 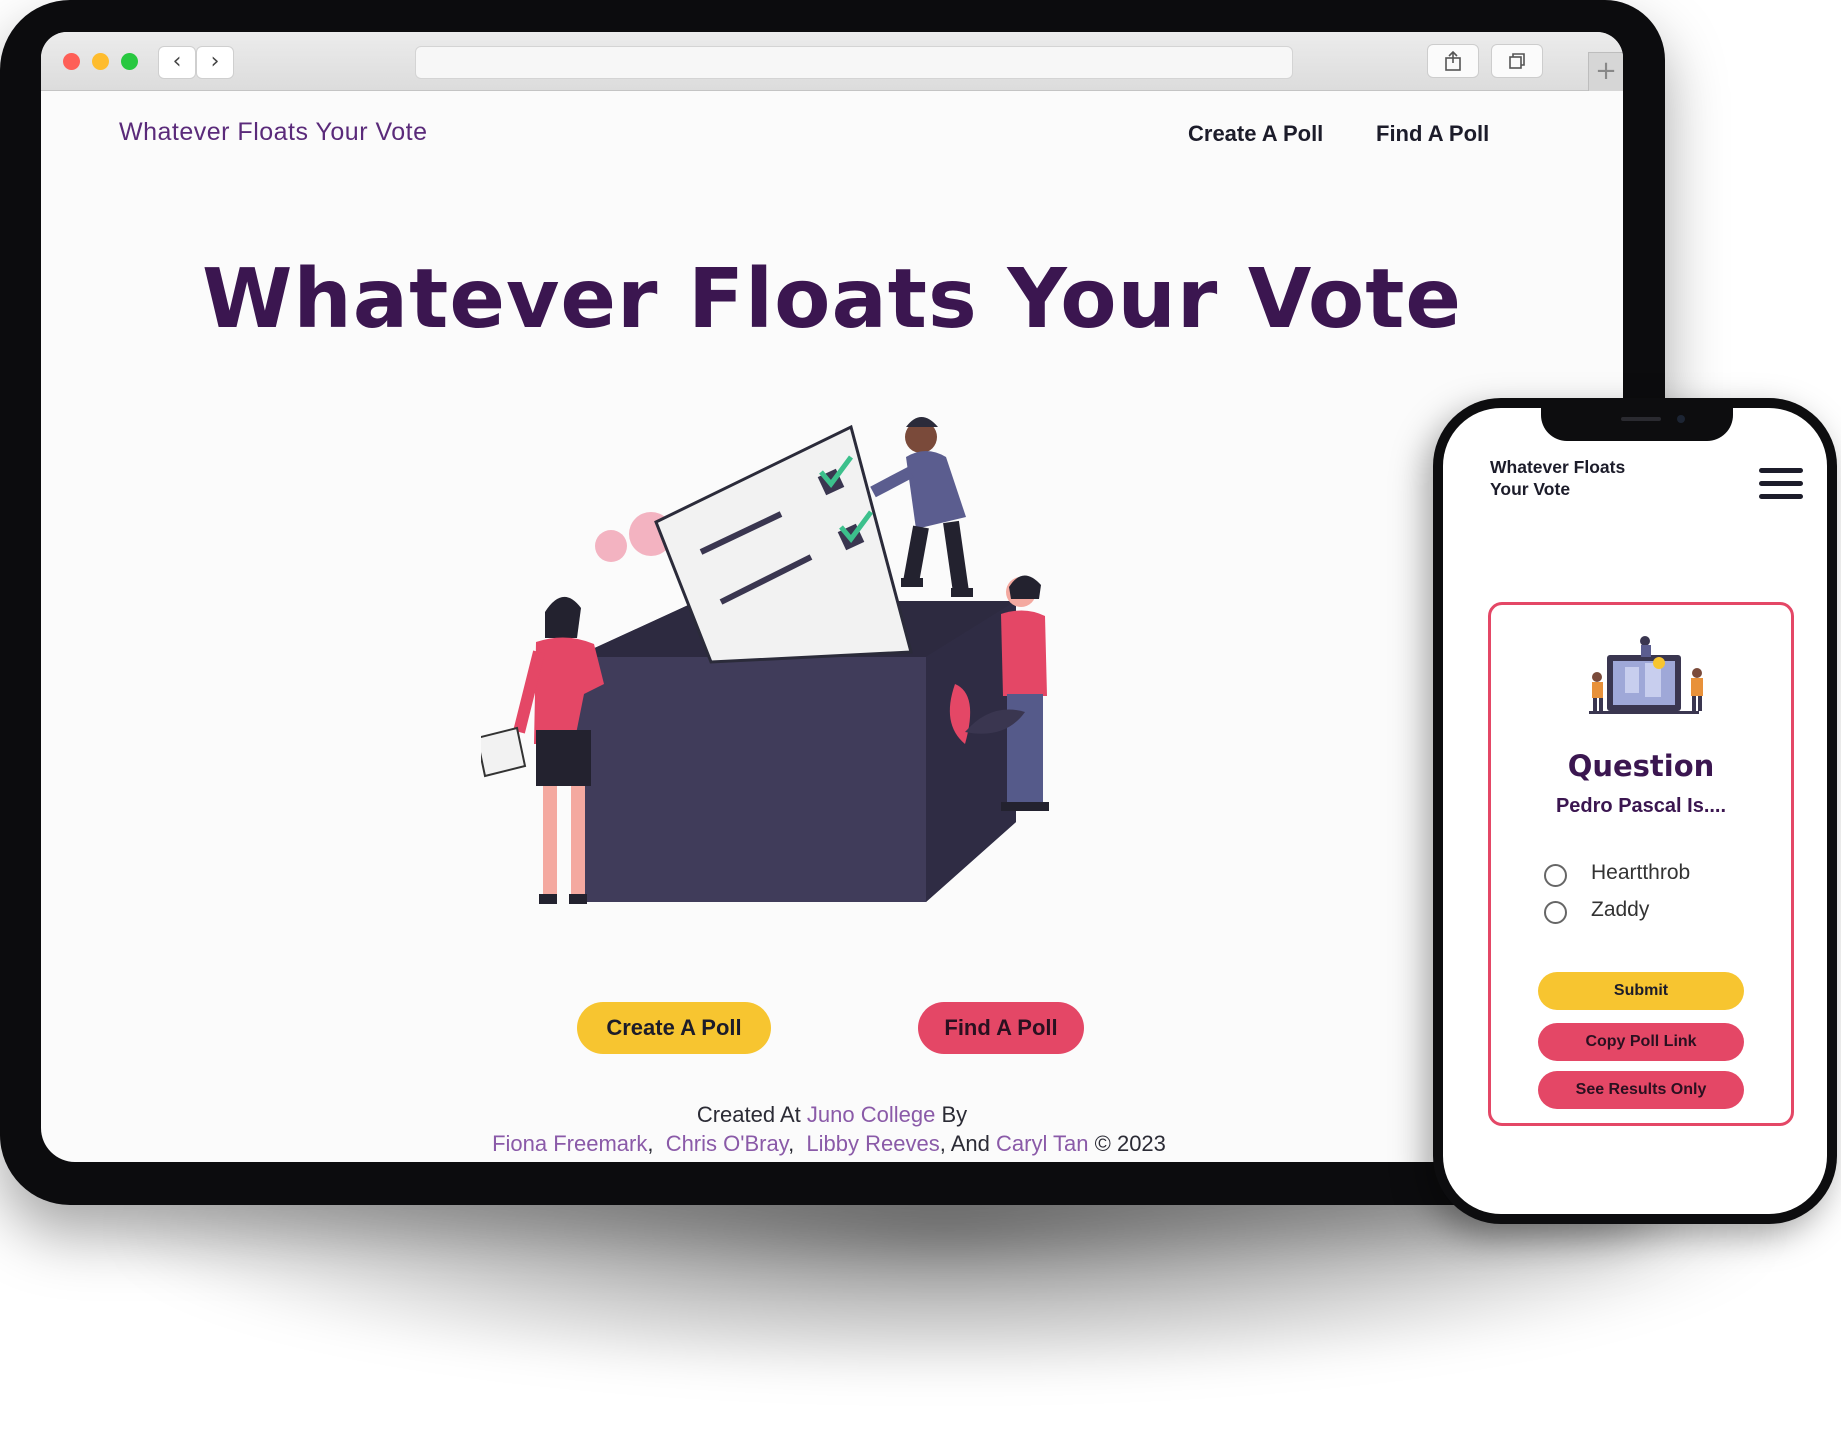 I want to click on footer-created-at: Created At Juno College By, so click(x=832, y=1114).